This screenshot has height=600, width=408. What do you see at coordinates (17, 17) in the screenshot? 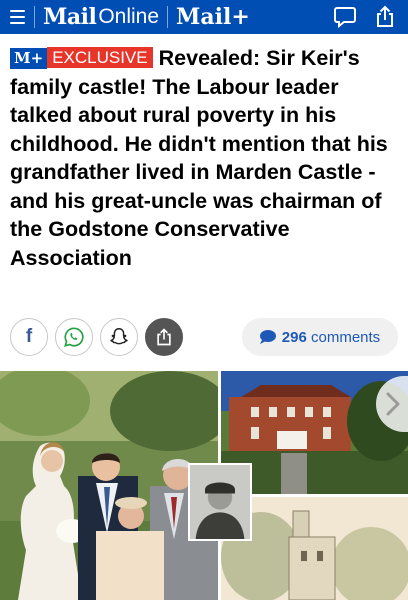
I see `menu-icon` at bounding box center [17, 17].